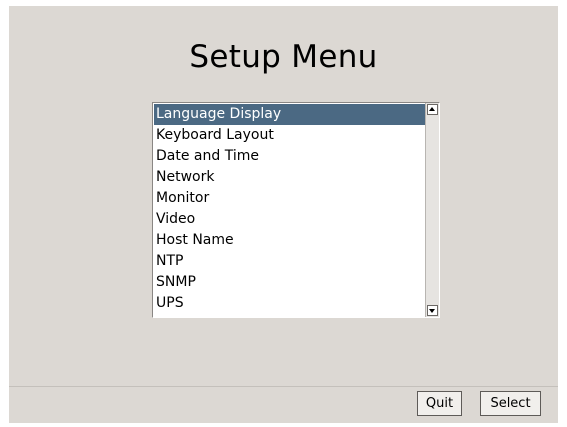 The image size is (567, 427). Describe the element at coordinates (510, 403) in the screenshot. I see `select-button: Select` at that location.